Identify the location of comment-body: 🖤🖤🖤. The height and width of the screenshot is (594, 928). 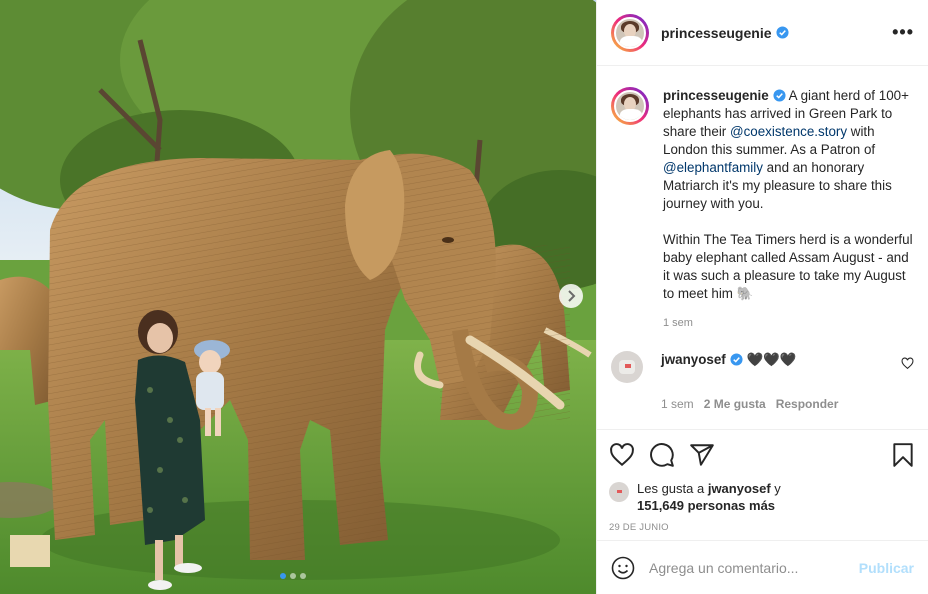
(771, 359).